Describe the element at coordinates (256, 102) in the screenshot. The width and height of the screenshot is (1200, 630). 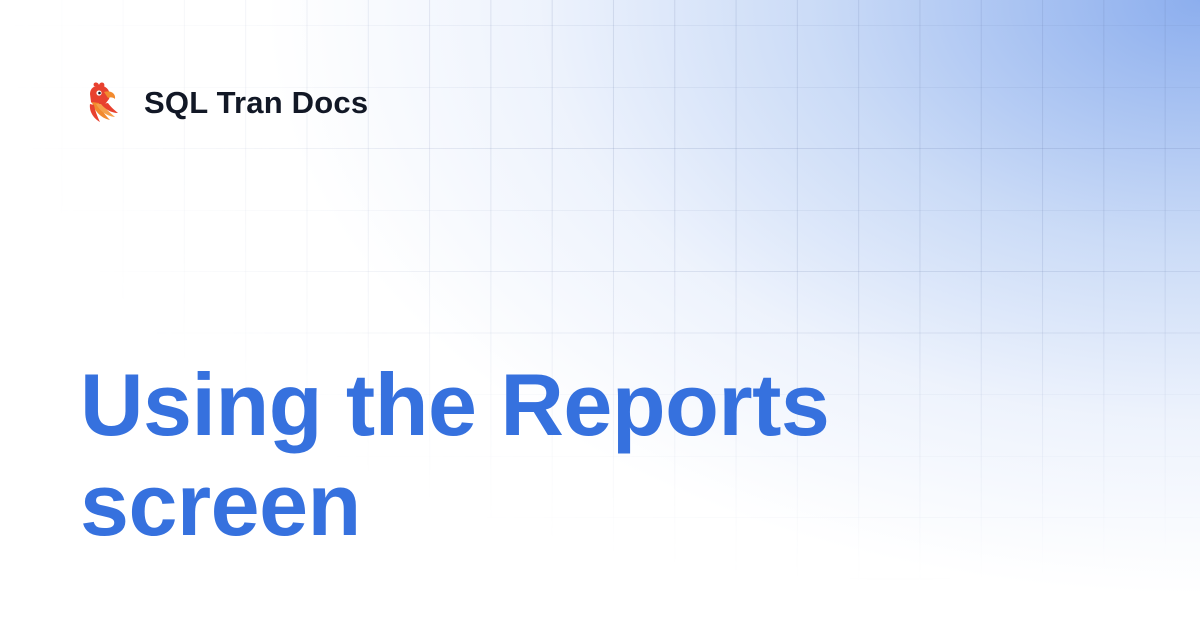
I see `brand-name: SQL Tran Docs` at that location.